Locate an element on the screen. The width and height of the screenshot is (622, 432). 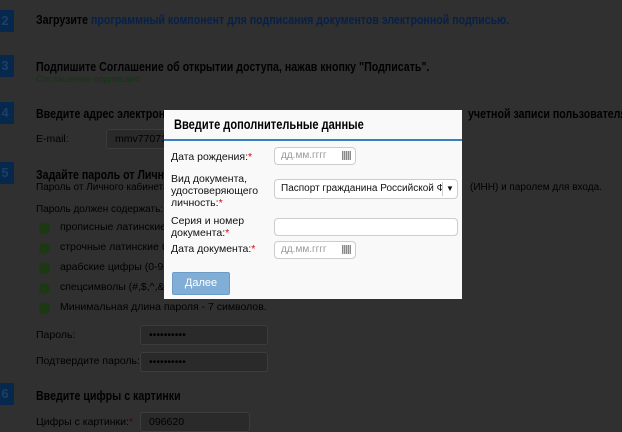
document-date-label: Дата документа:* is located at coordinates (213, 249).